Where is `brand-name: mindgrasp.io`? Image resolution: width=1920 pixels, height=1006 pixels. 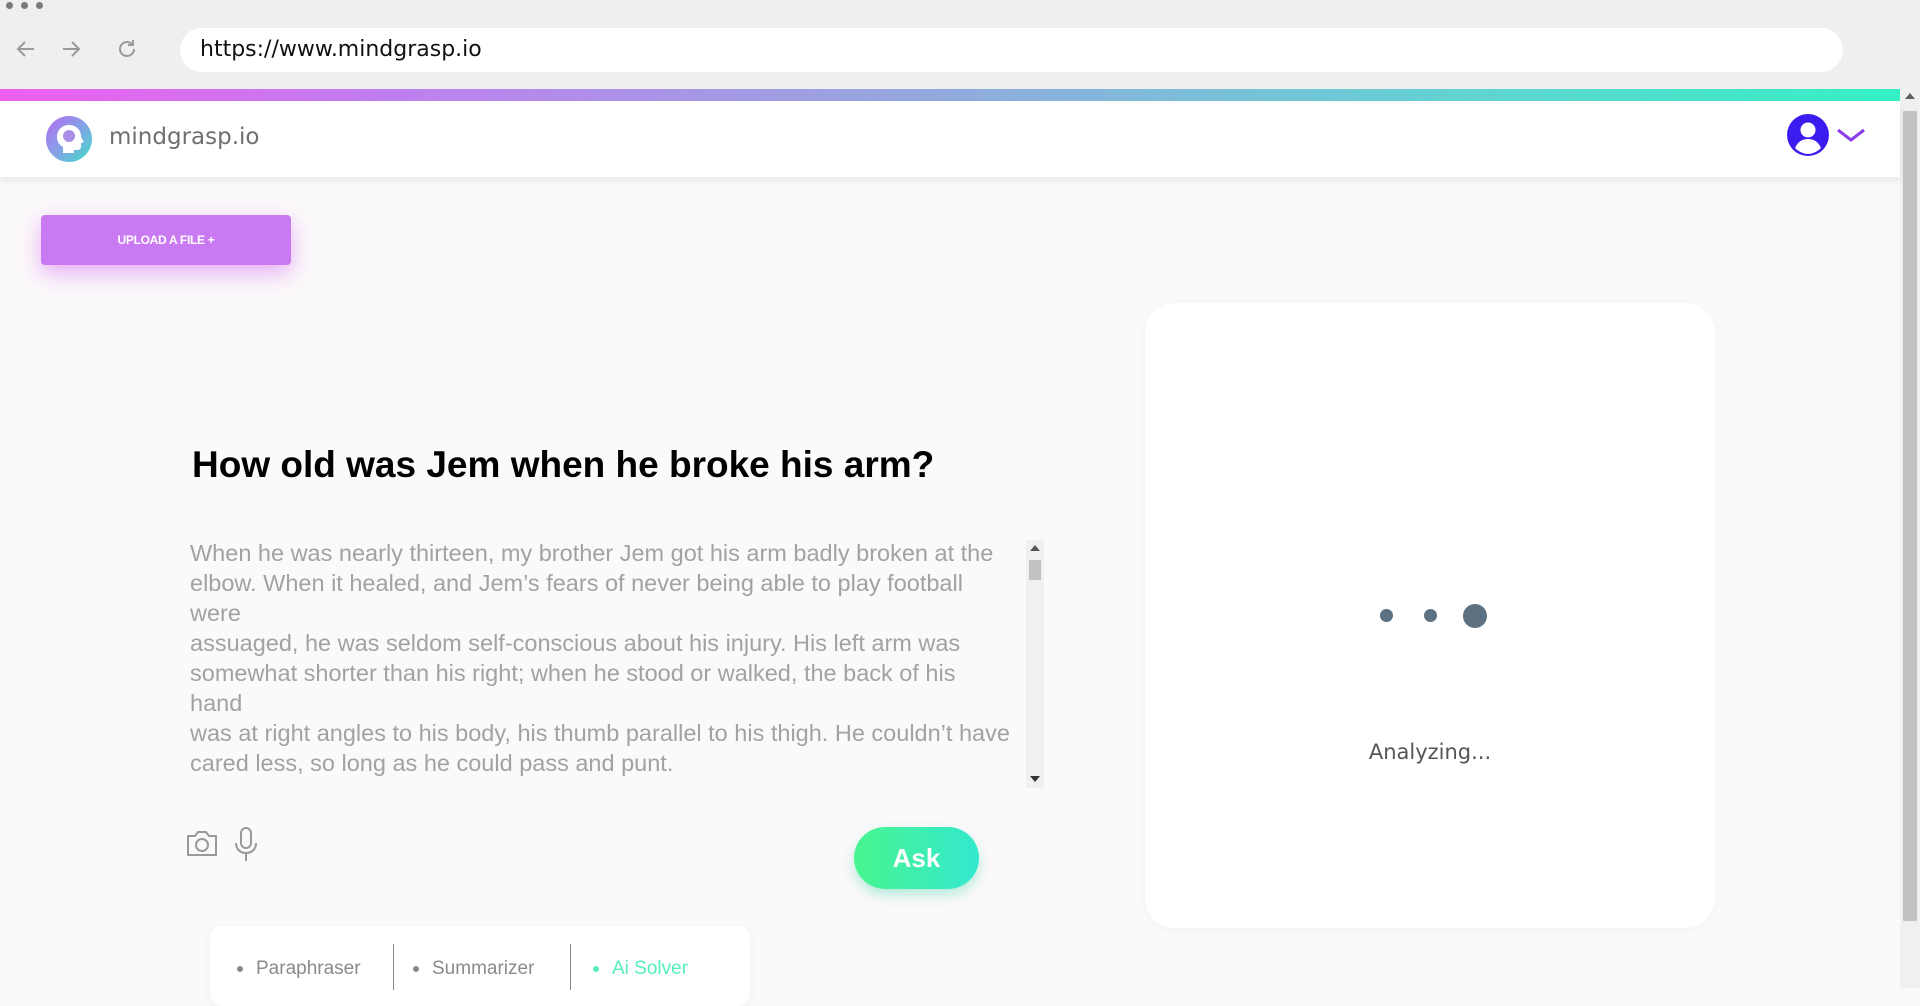 brand-name: mindgrasp.io is located at coordinates (184, 137).